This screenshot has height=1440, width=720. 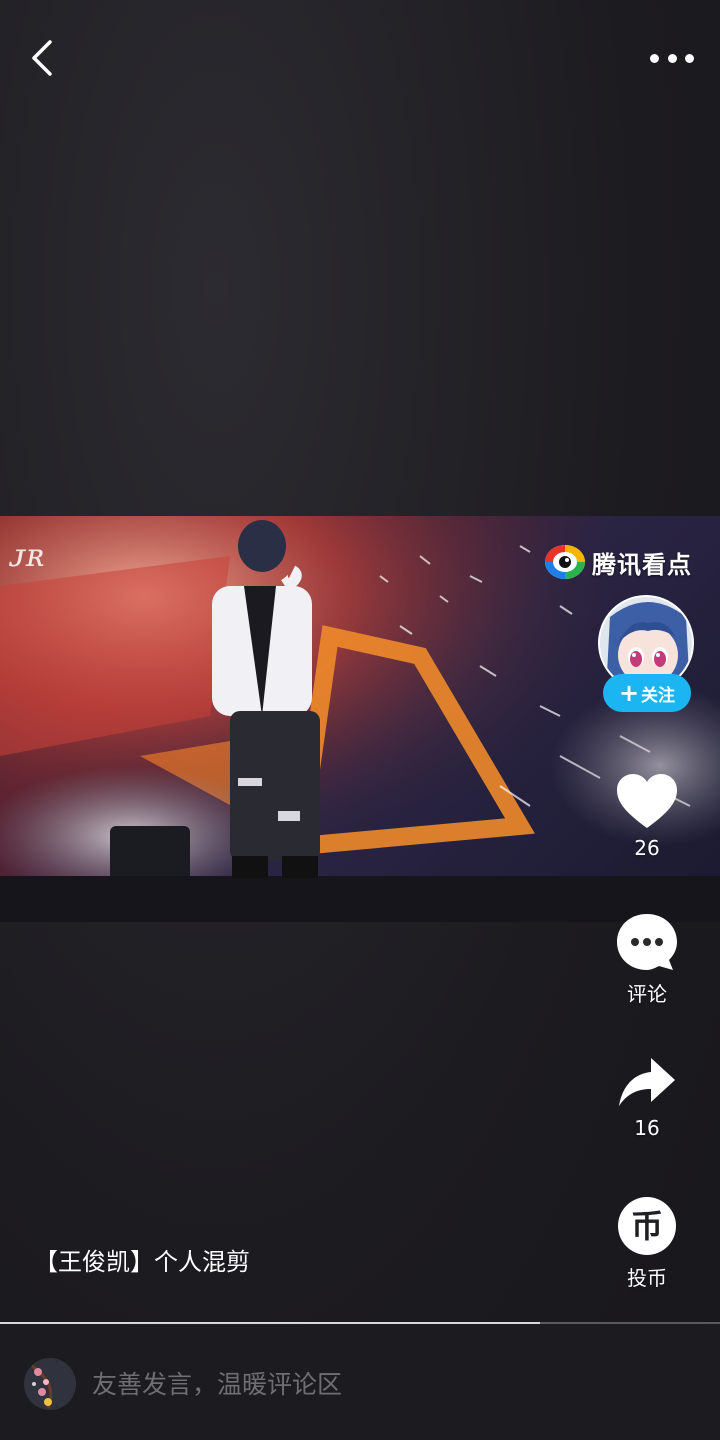 I want to click on chevron-left-icon, so click(x=42, y=58).